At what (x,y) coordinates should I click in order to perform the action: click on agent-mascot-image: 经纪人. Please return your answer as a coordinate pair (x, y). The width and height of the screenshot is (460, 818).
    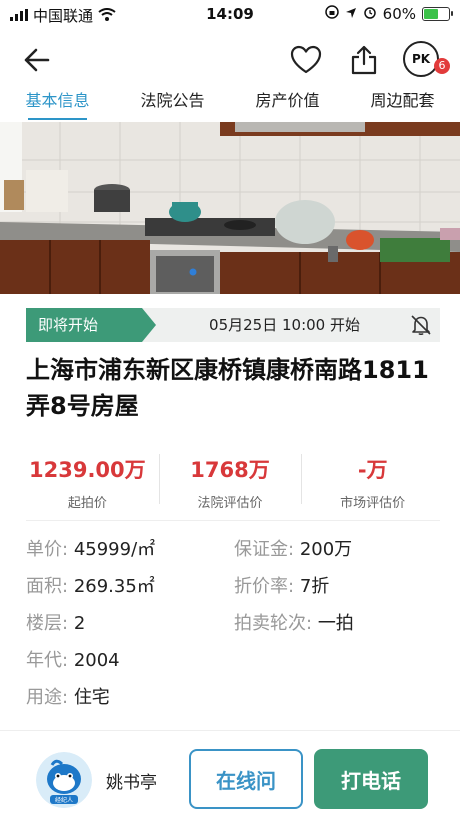
    Looking at the image, I should click on (64, 780).